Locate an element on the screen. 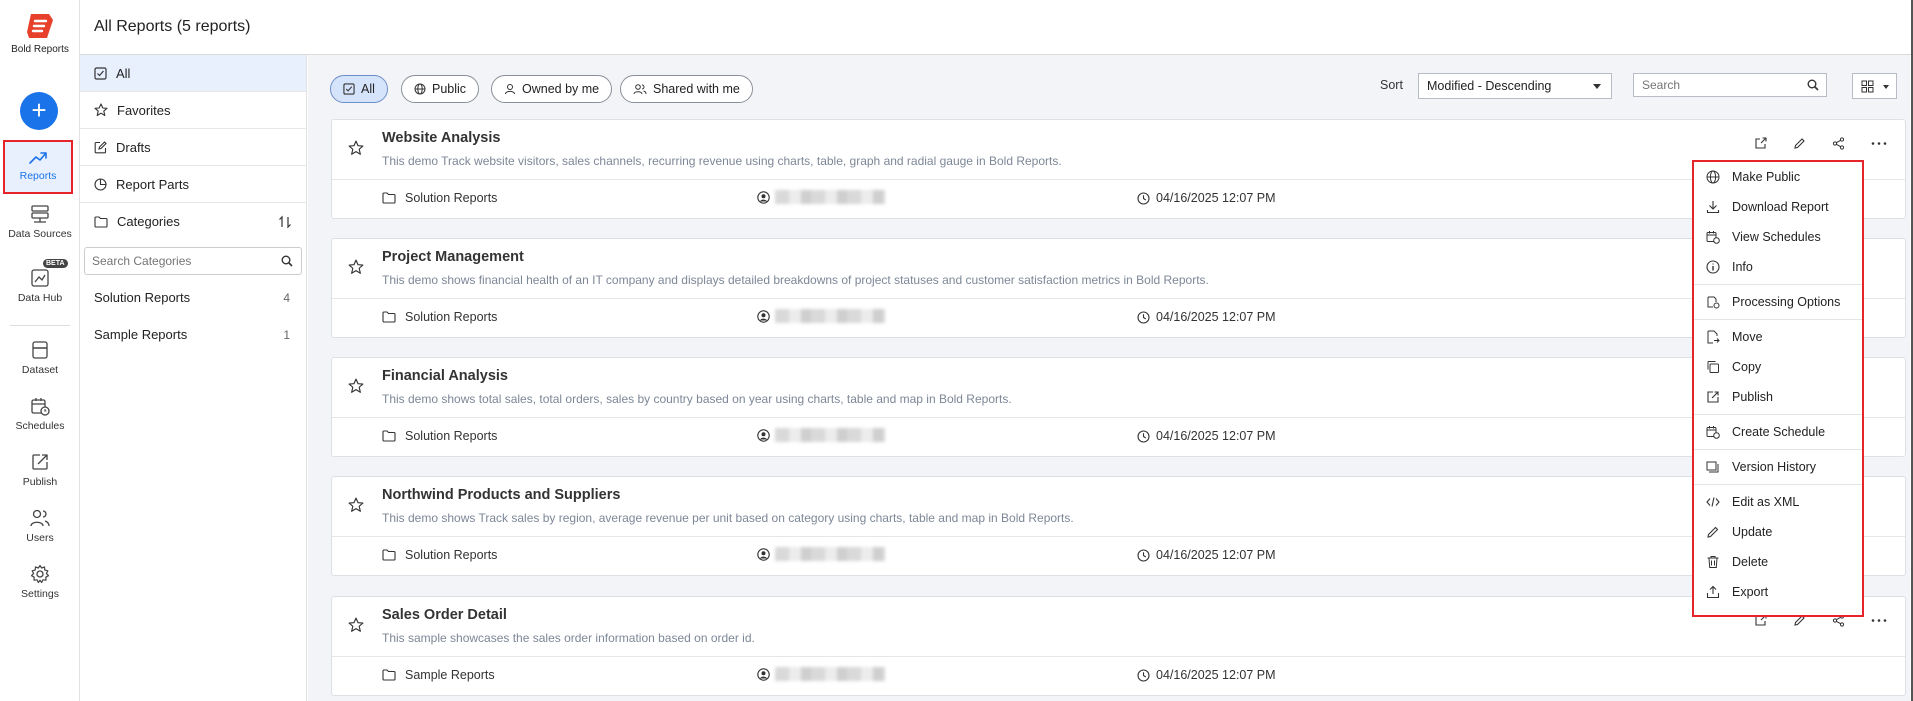  menu-download-report: Download Report is located at coordinates (1778, 207).